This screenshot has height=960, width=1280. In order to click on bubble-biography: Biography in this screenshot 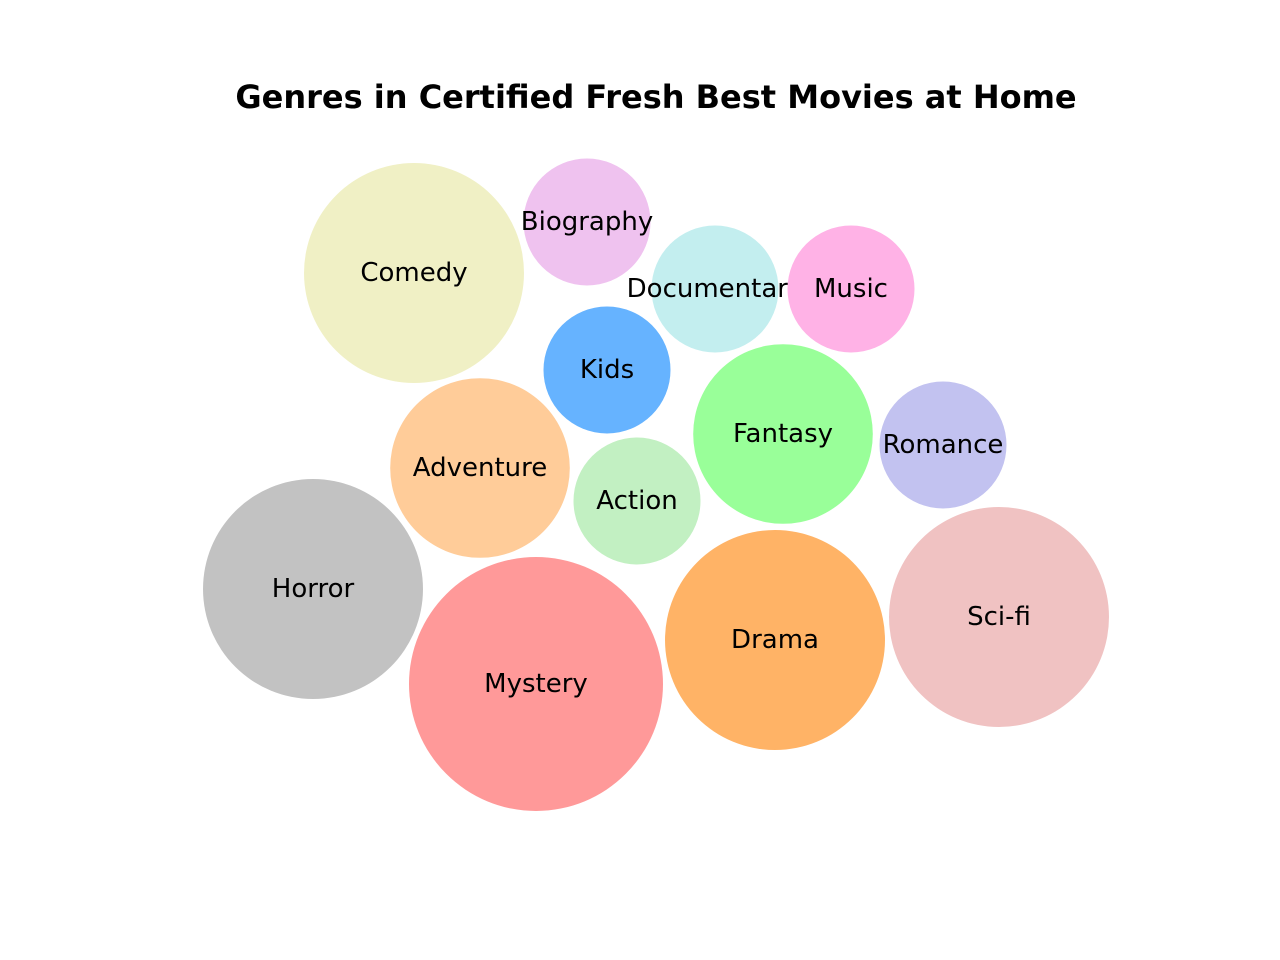, I will do `click(587, 222)`.